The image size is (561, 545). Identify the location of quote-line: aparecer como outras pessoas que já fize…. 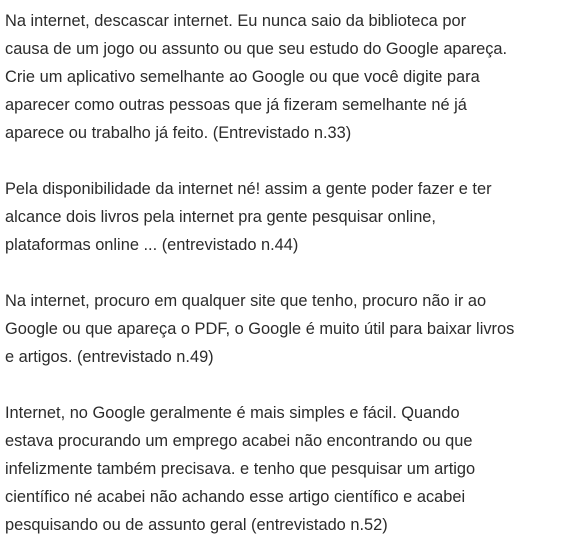
(236, 105).